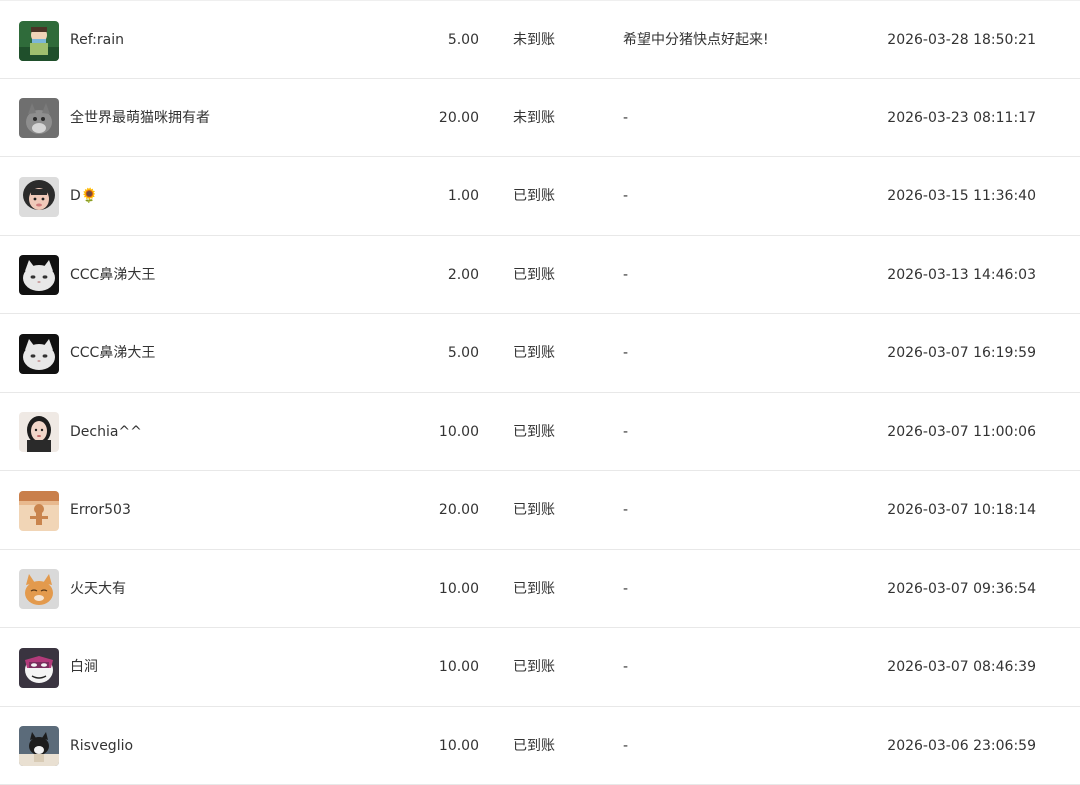  What do you see at coordinates (696, 40) in the screenshot?
I see `donation-message: 希望中分猪快点好起来!` at bounding box center [696, 40].